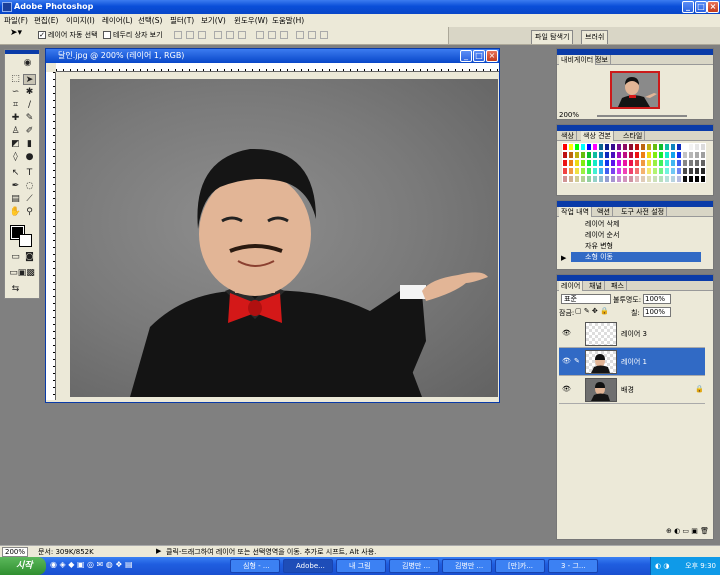 Image resolution: width=720 pixels, height=575 pixels. What do you see at coordinates (632, 390) in the screenshot?
I see `layer-row: 👁 배경 🔒` at bounding box center [632, 390].